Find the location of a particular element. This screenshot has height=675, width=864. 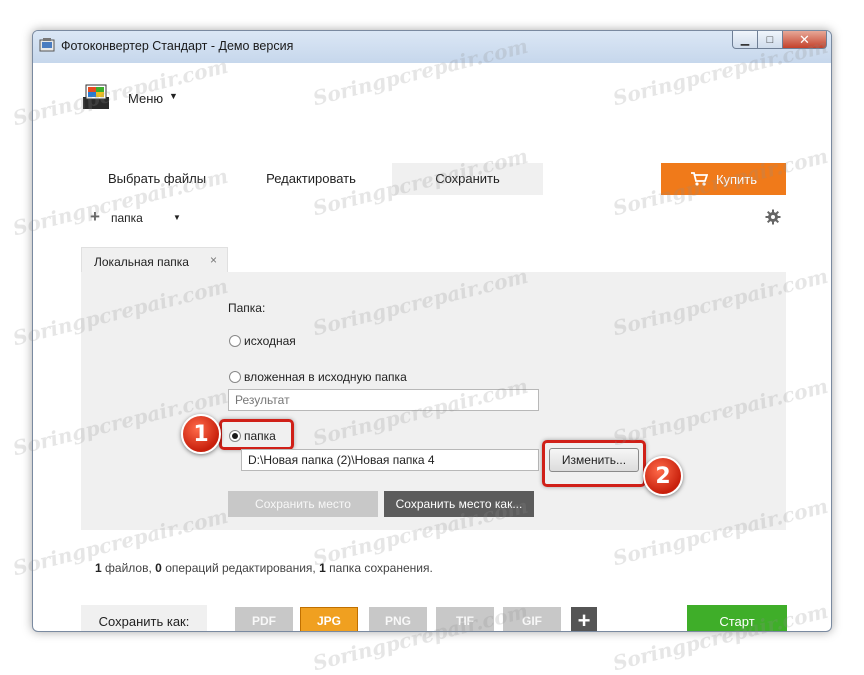

window-title: Фотоконвертер Стандарт - Демо версия is located at coordinates (177, 46).